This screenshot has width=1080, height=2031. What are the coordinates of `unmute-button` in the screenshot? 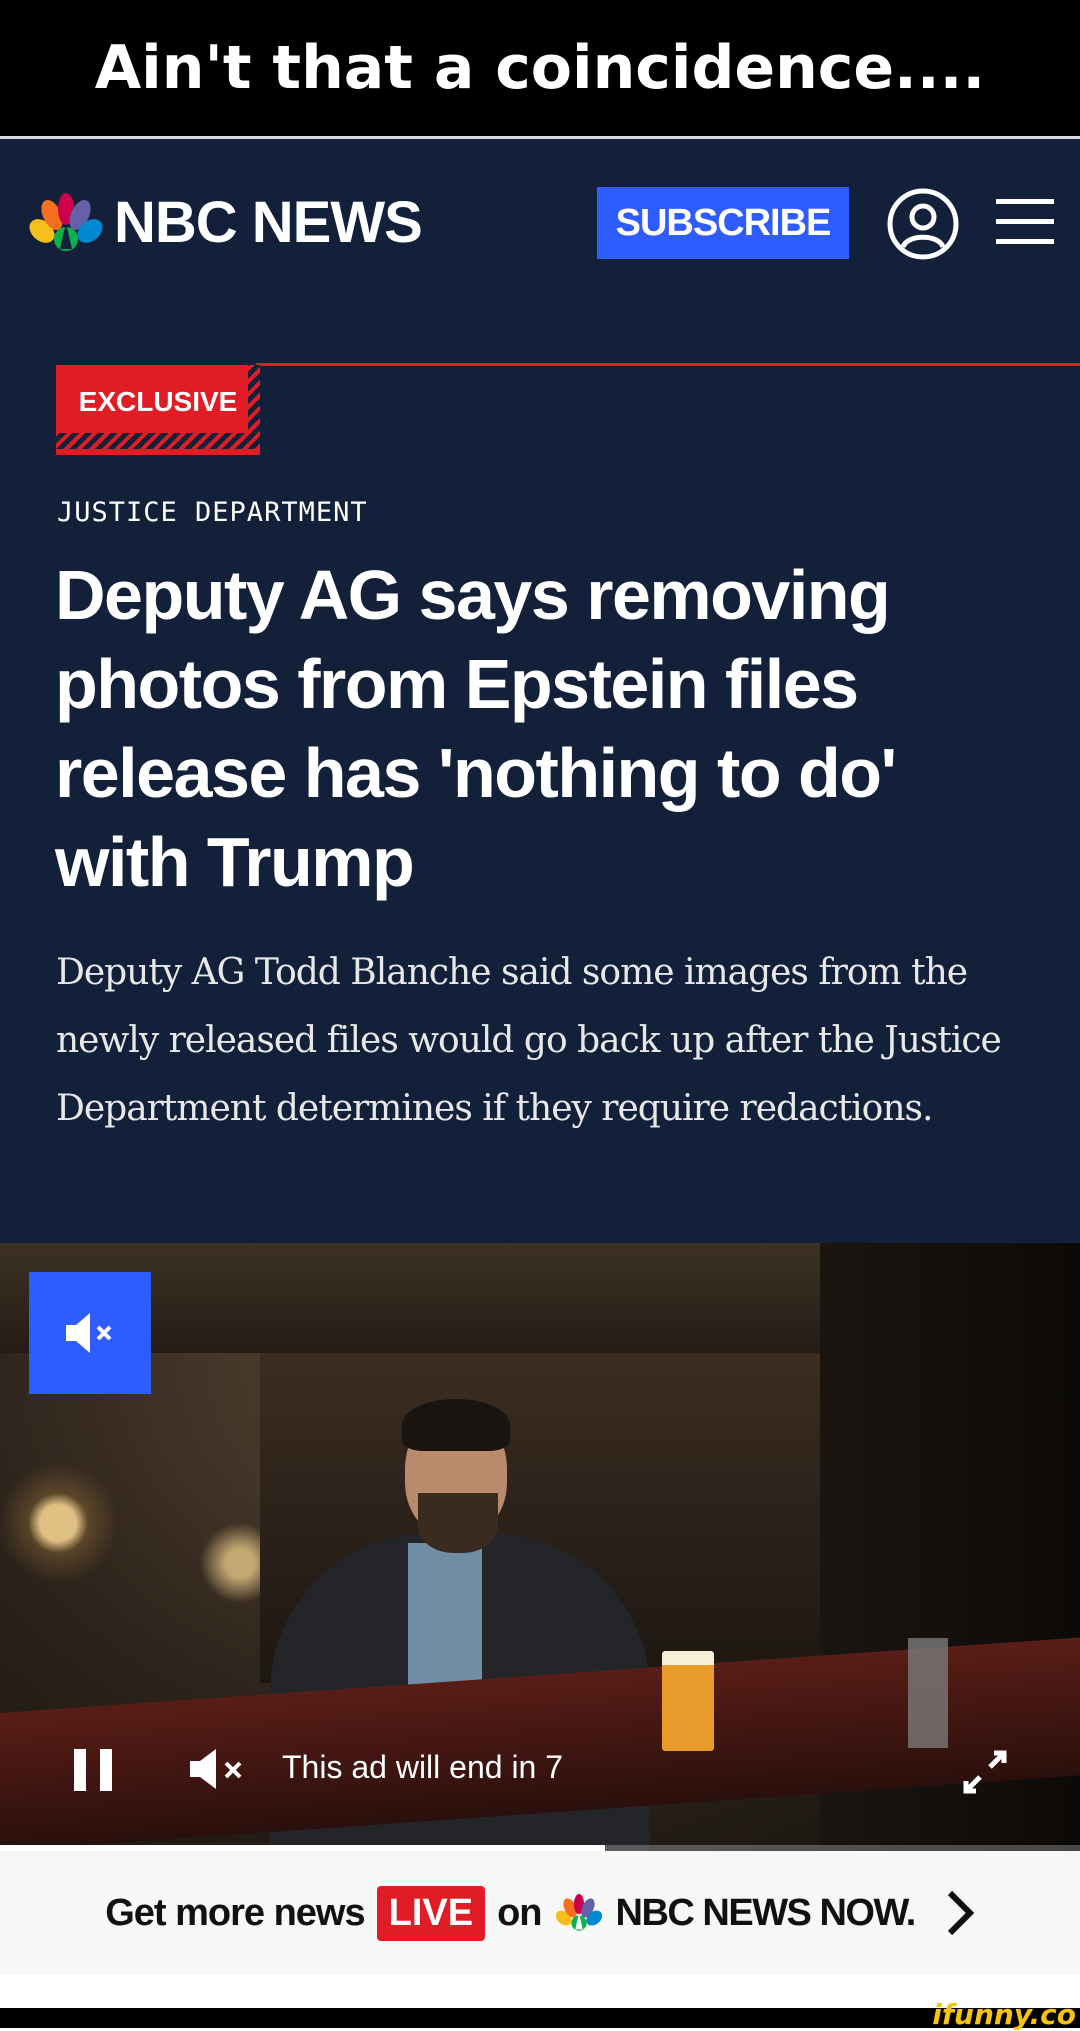 It's located at (90, 1333).